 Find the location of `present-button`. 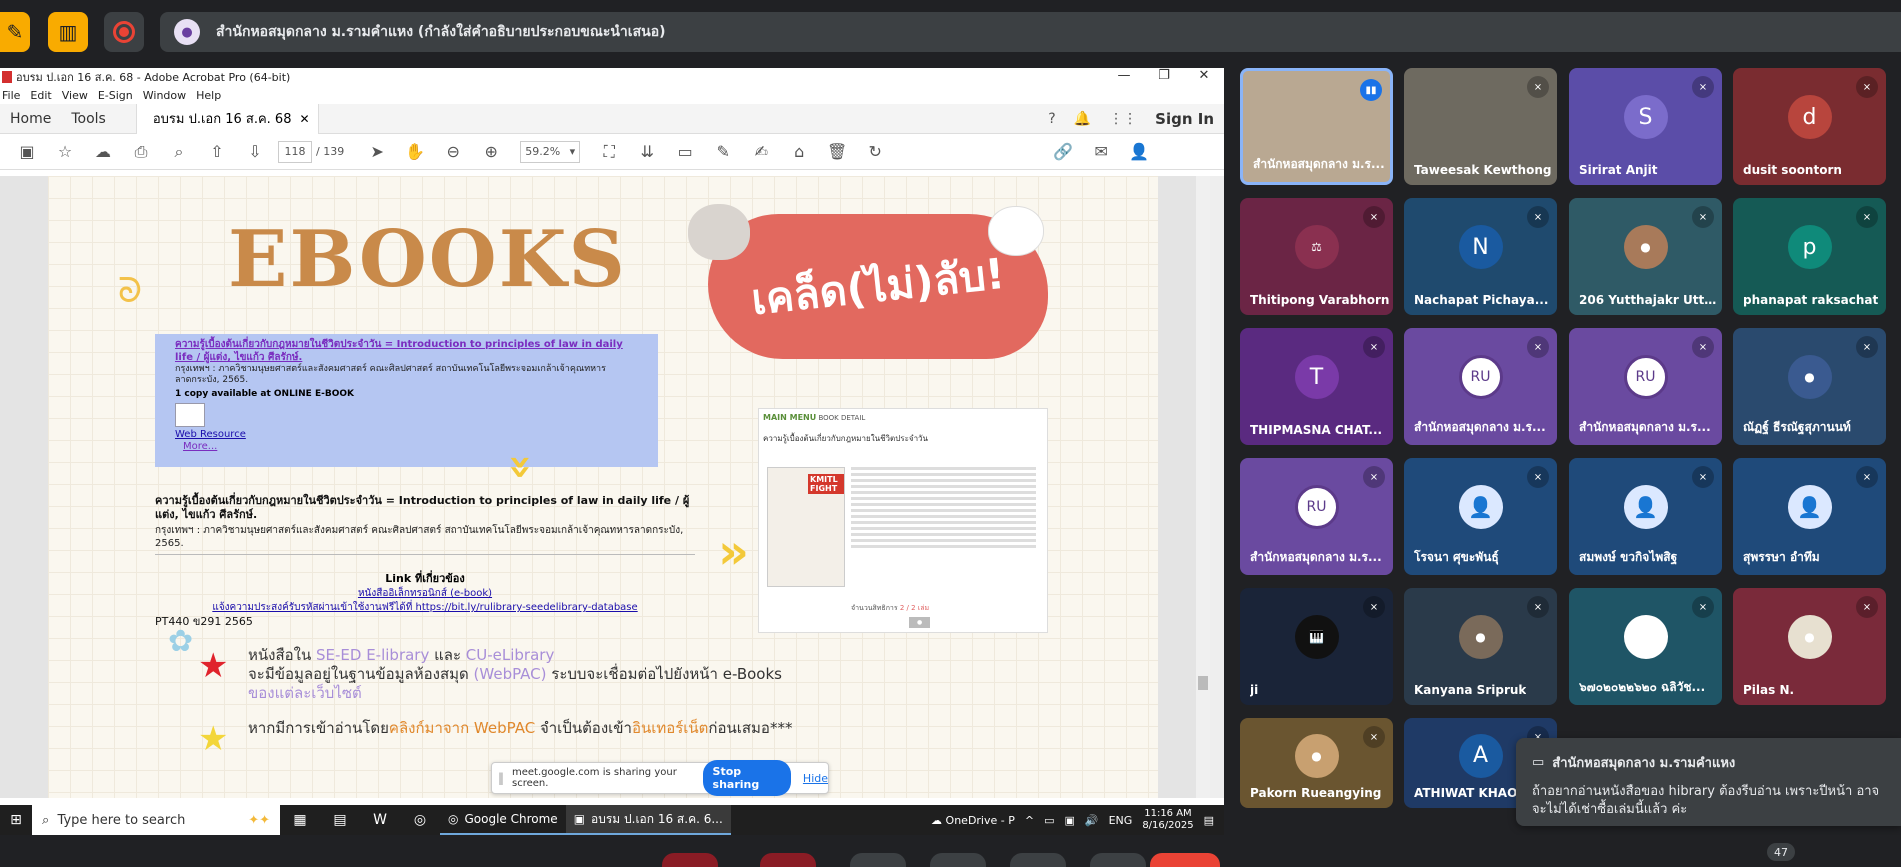

present-button is located at coordinates (1038, 860).